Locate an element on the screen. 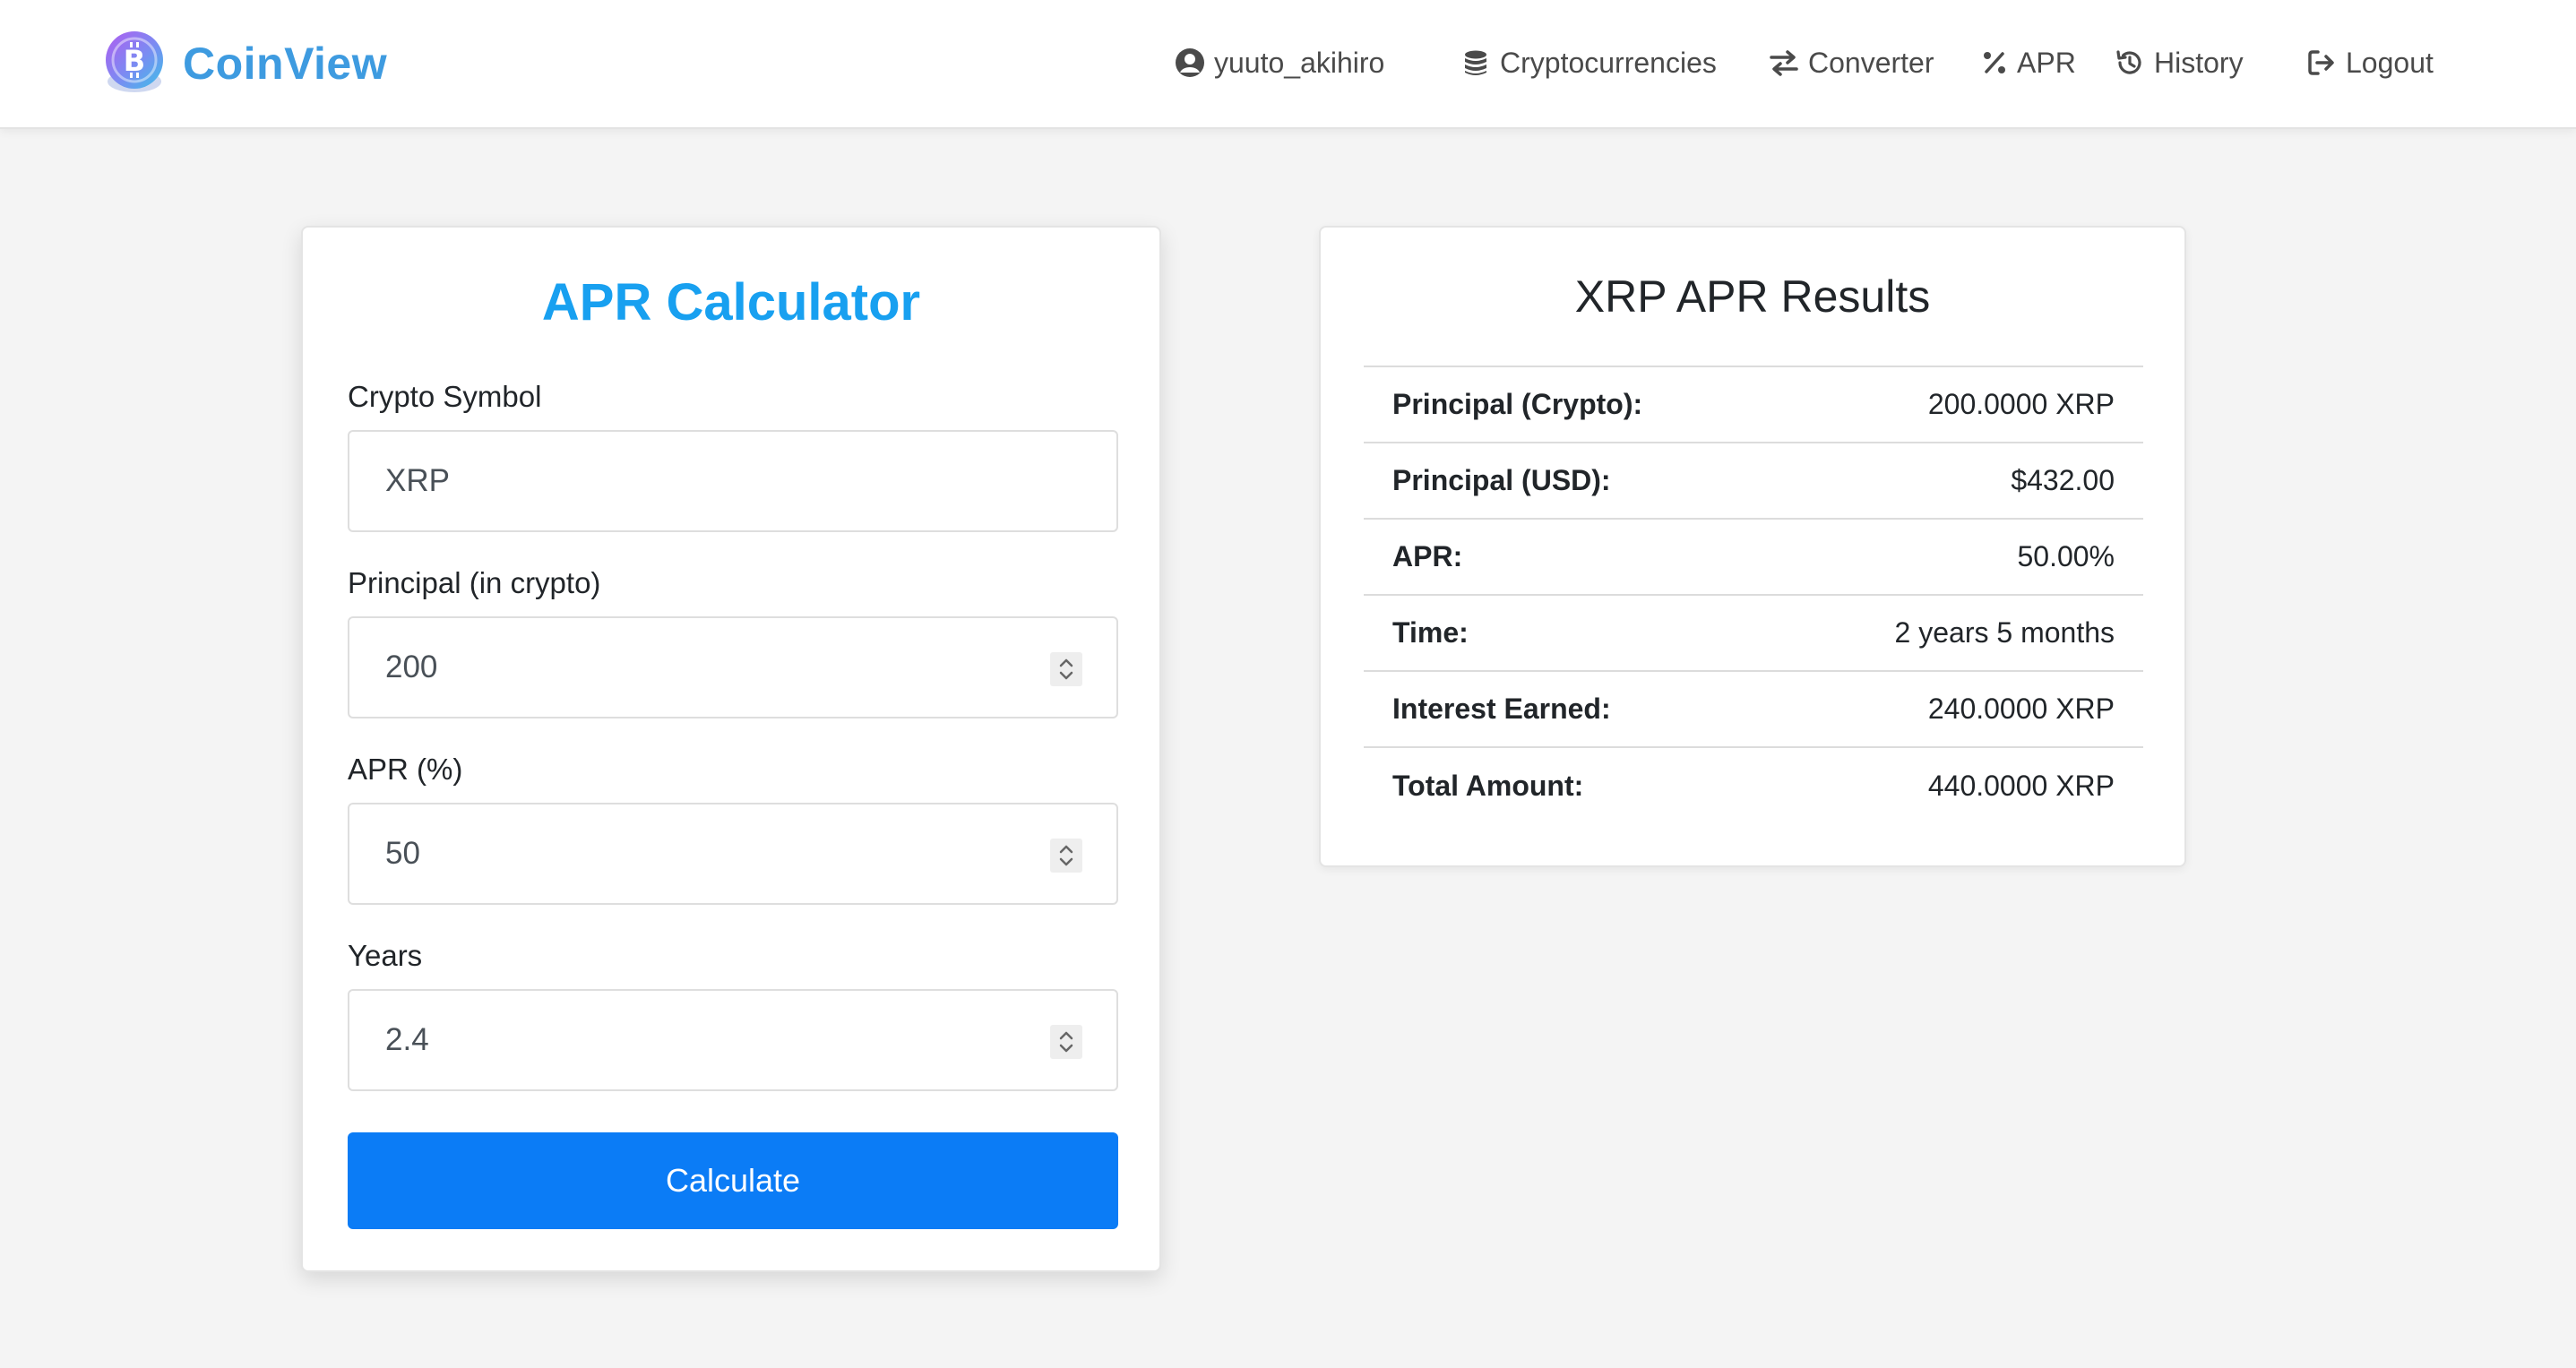  apr-label: APR (%) is located at coordinates (405, 769).